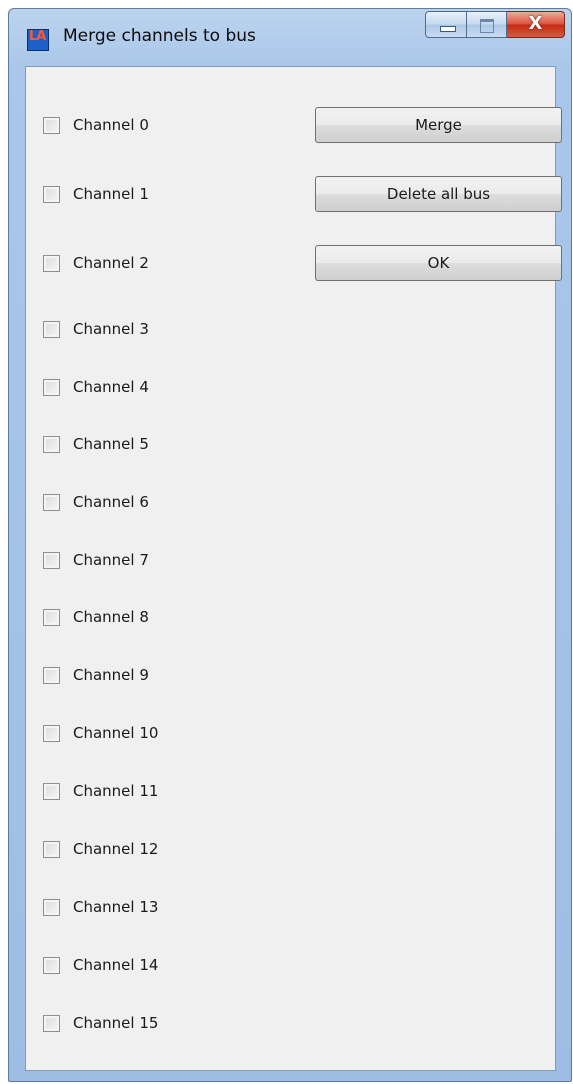  Describe the element at coordinates (438, 194) in the screenshot. I see `delete-all-bus-button: Delete all bus` at that location.